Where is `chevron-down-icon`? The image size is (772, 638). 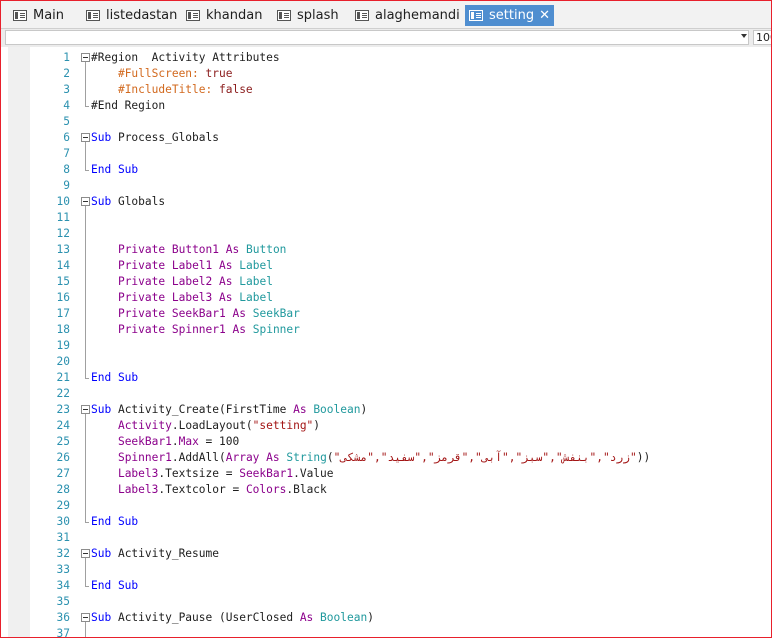
chevron-down-icon is located at coordinates (744, 36).